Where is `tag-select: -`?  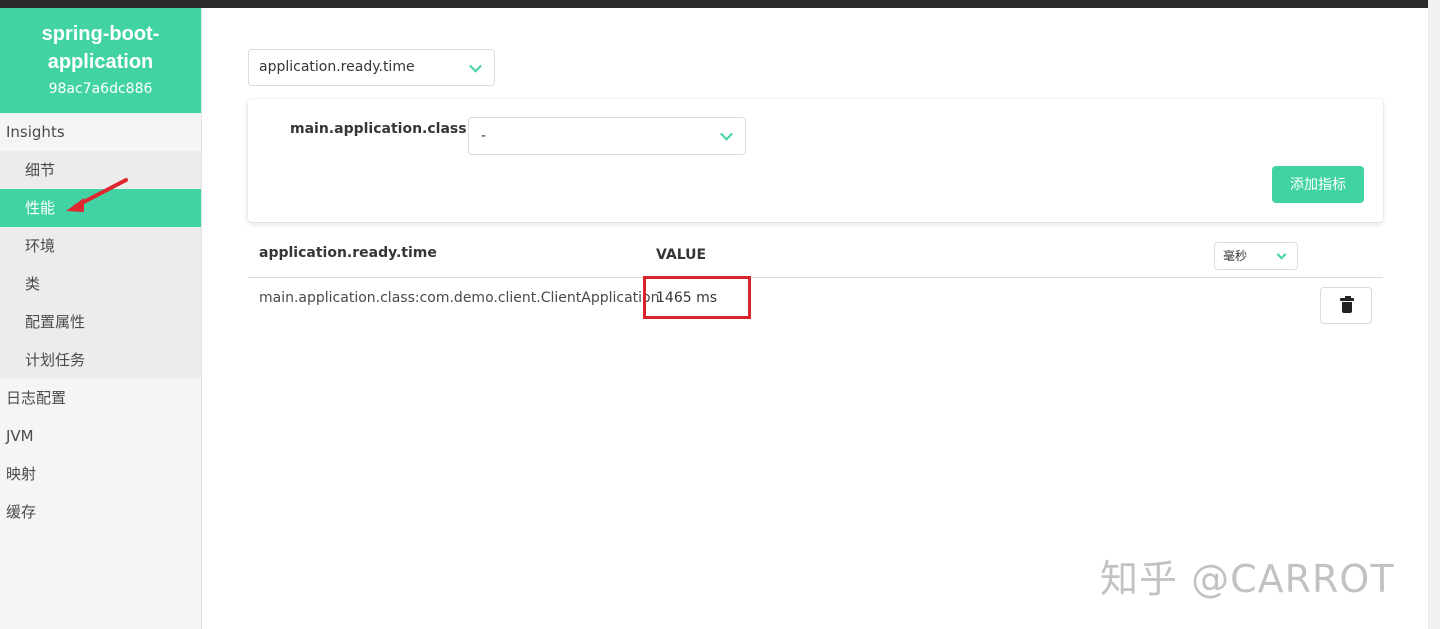
tag-select: - is located at coordinates (607, 136).